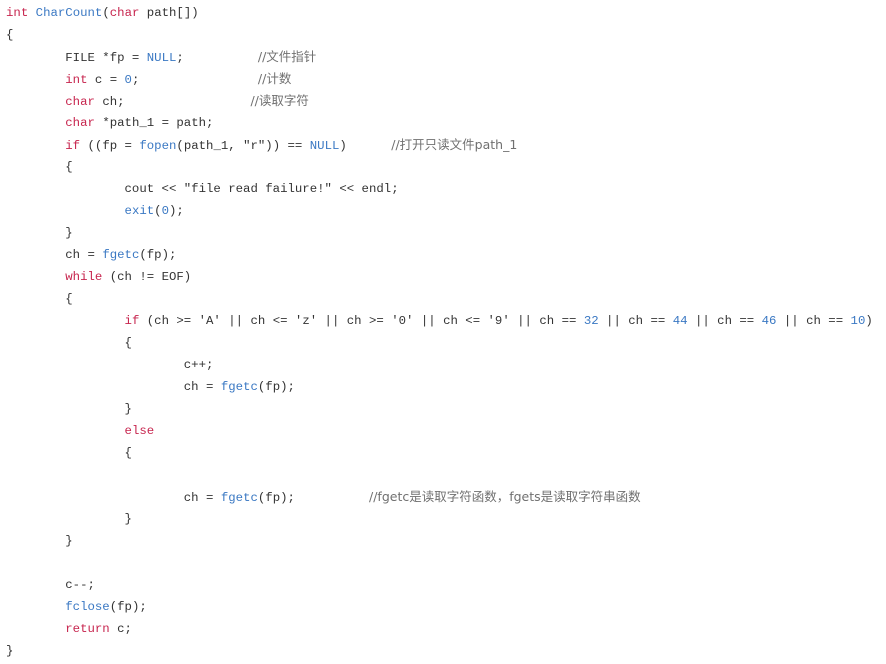  What do you see at coordinates (439, 277) in the screenshot?
I see `code-line: while (ch != EOF)` at bounding box center [439, 277].